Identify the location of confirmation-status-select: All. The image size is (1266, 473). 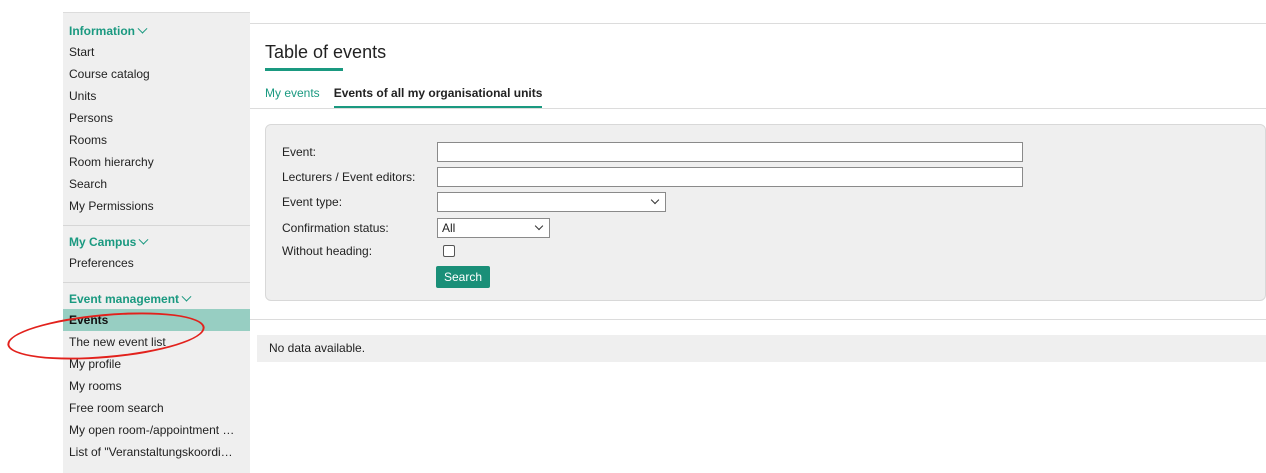
(493, 228).